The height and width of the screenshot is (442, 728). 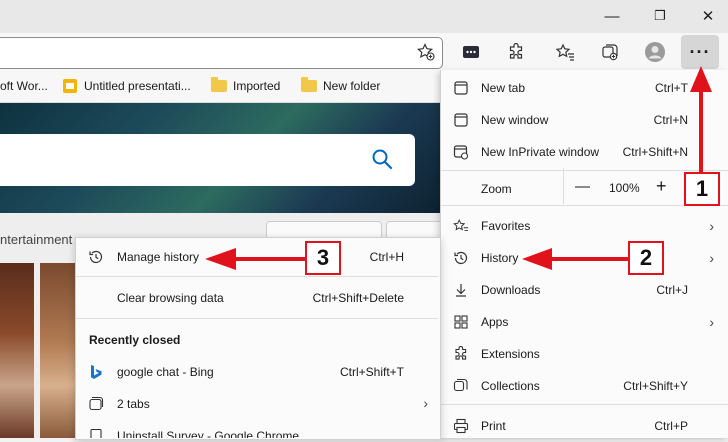 What do you see at coordinates (701, 79) in the screenshot?
I see `arrow-to-menu-button-head` at bounding box center [701, 79].